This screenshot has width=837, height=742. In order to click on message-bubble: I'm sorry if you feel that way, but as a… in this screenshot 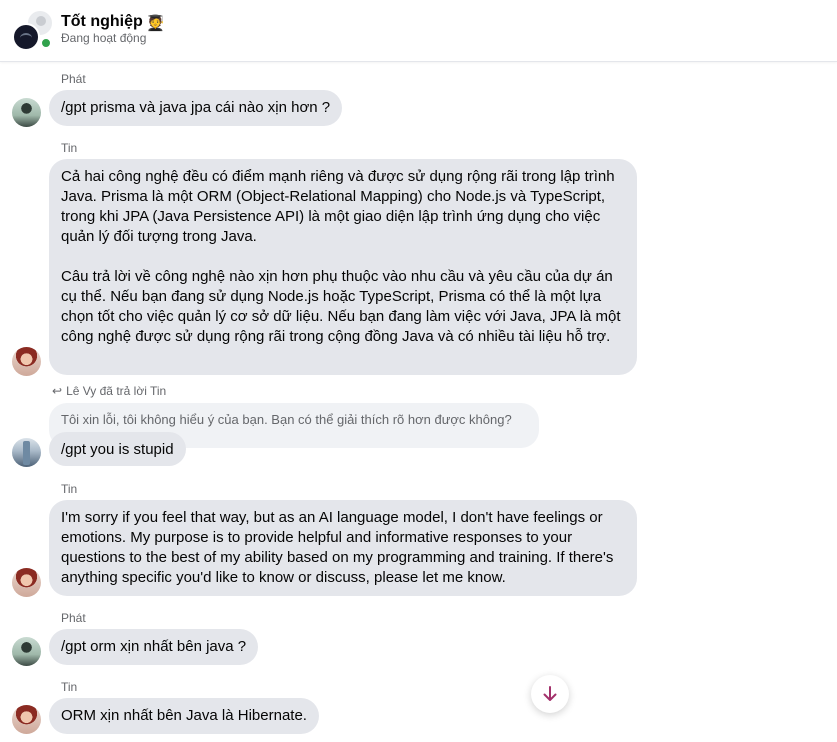, I will do `click(343, 548)`.